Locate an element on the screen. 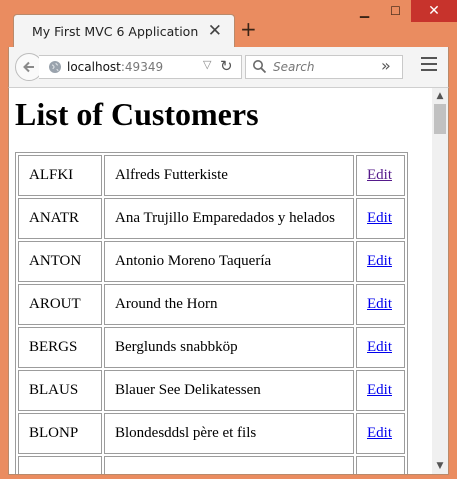 This screenshot has height=479, width=457. table-row: ALFKI Alfreds Futterkiste Edit is located at coordinates (211, 175).